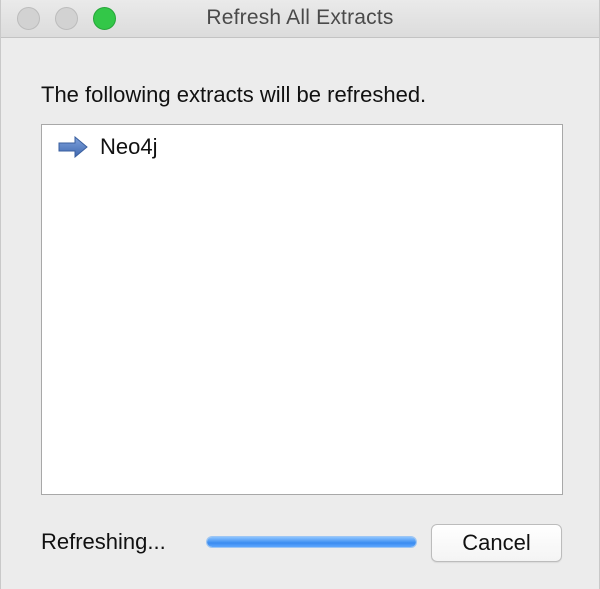 The image size is (600, 589). What do you see at coordinates (73, 147) in the screenshot?
I see `arrow-right-icon` at bounding box center [73, 147].